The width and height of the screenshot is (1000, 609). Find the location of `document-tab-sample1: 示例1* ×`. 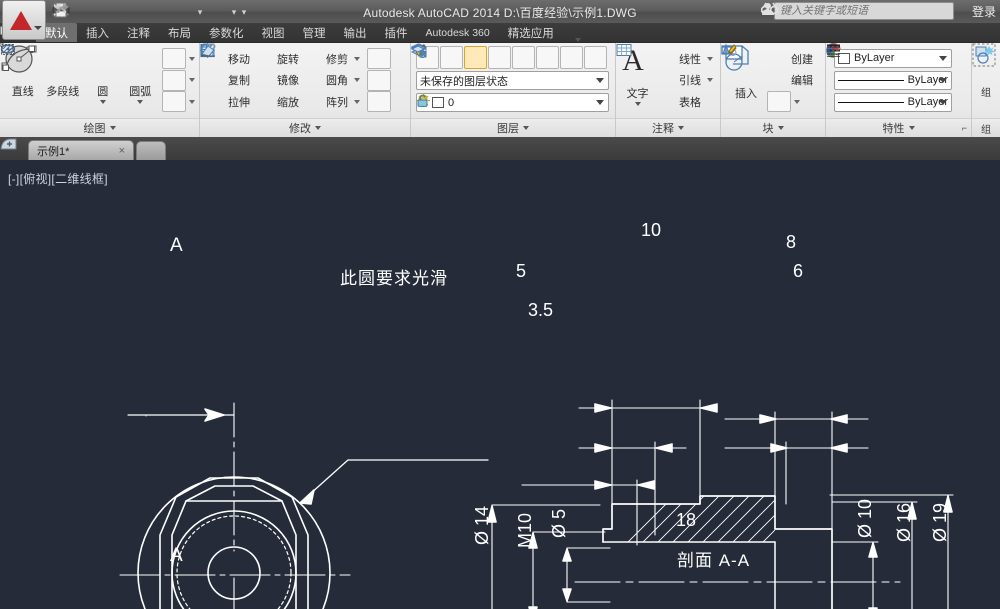

document-tab-sample1: 示例1* × is located at coordinates (81, 150).